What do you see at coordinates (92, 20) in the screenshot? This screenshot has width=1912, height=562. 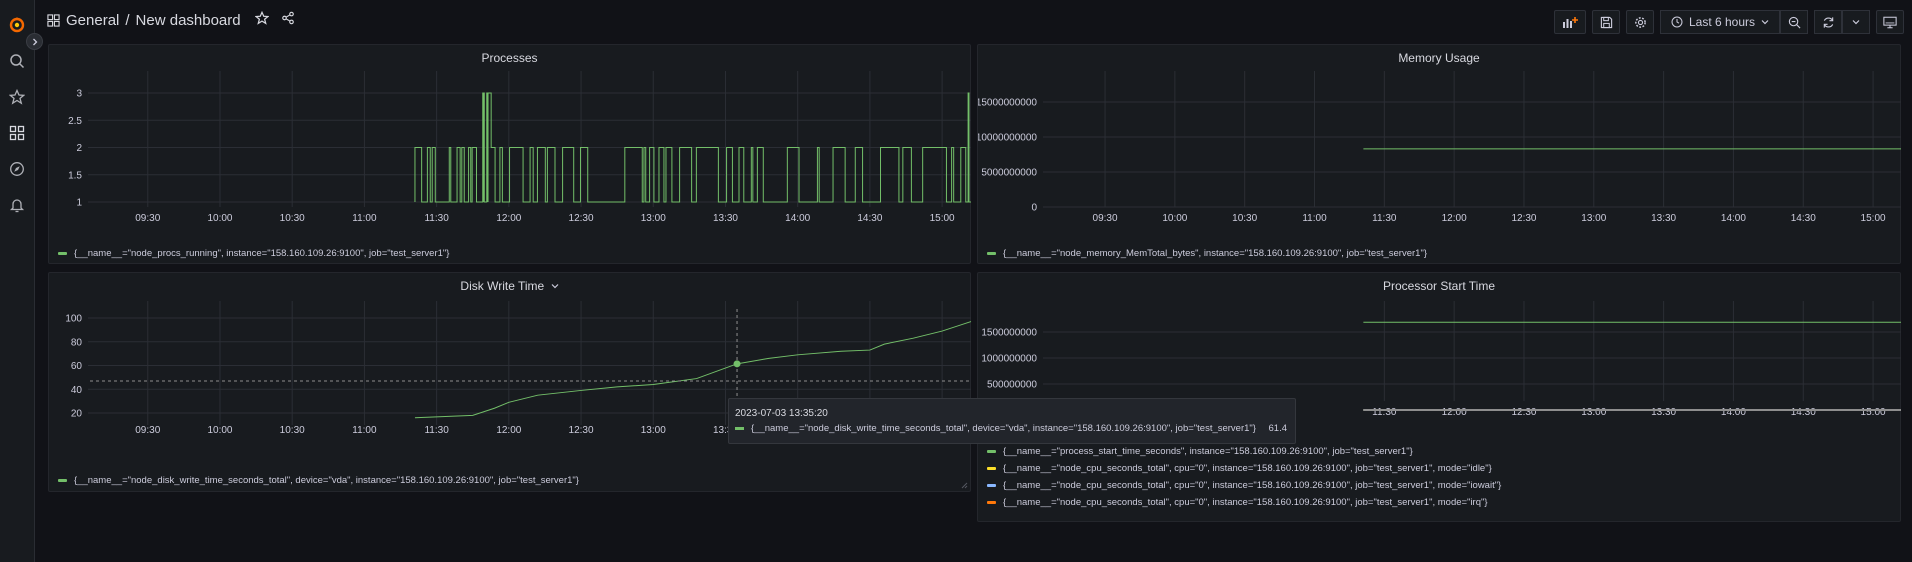 I see `breadcrumb-folder: General` at bounding box center [92, 20].